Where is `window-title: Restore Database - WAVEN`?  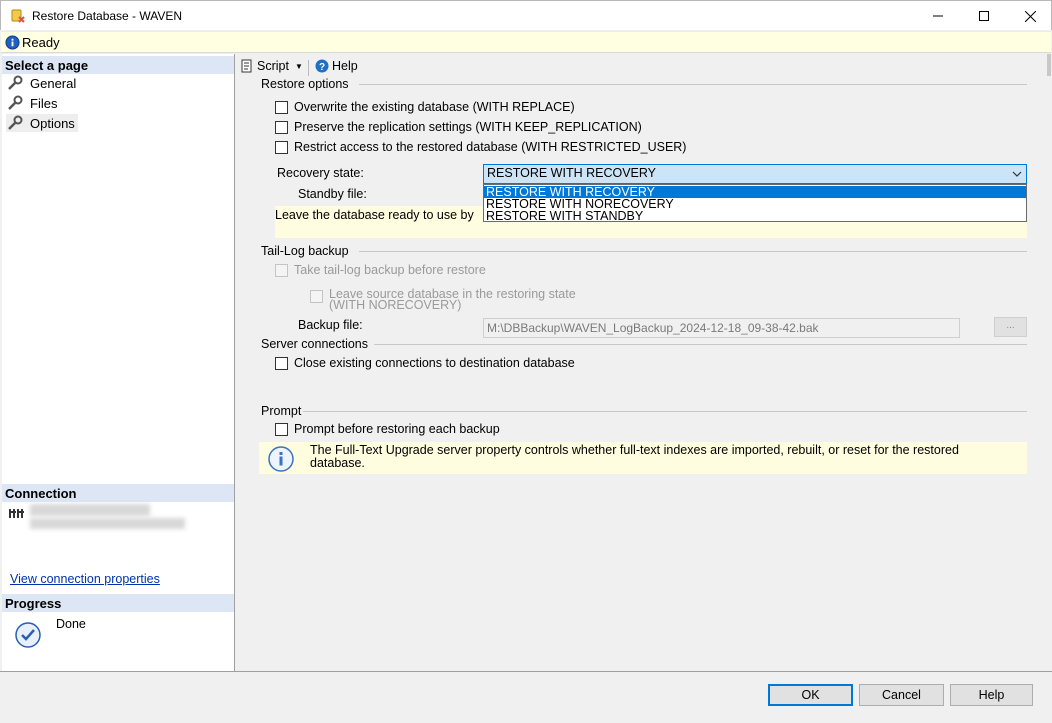
window-title: Restore Database - WAVEN is located at coordinates (107, 16).